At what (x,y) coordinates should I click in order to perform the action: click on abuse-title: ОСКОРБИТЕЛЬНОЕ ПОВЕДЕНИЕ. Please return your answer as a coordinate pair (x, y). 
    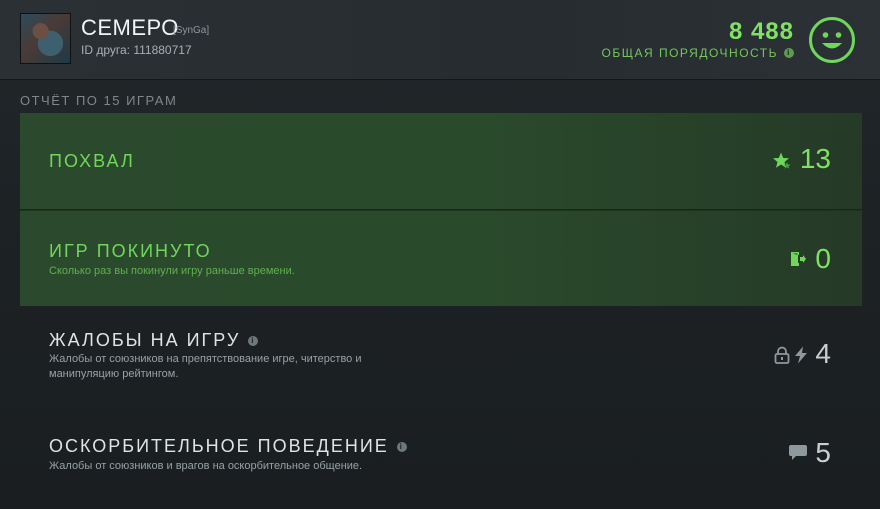
    Looking at the image, I should click on (219, 446).